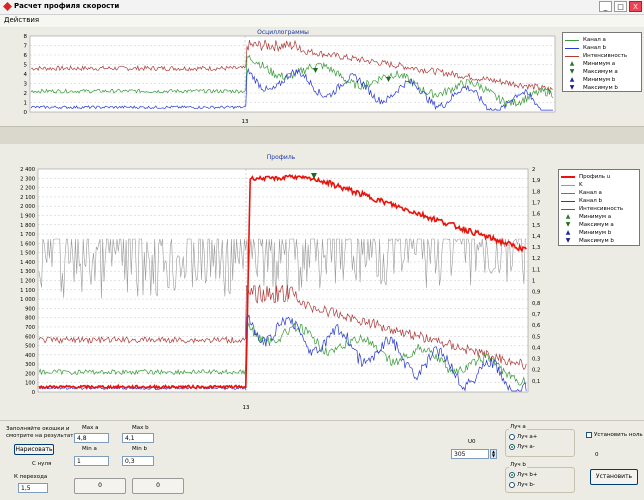 This screenshot has height=500, width=644. Describe the element at coordinates (27, 235) in the screenshot. I see `profile-y-left-tick: 1 700` at that location.